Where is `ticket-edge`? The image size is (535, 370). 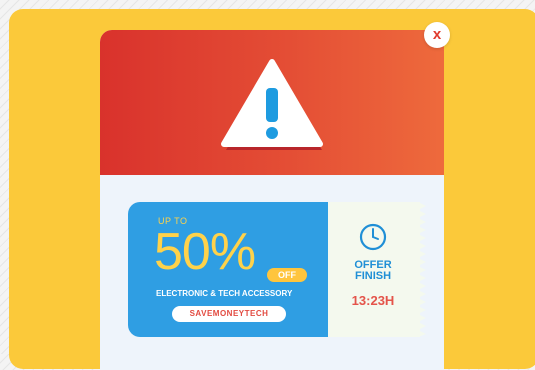
ticket-edge is located at coordinates (422, 269).